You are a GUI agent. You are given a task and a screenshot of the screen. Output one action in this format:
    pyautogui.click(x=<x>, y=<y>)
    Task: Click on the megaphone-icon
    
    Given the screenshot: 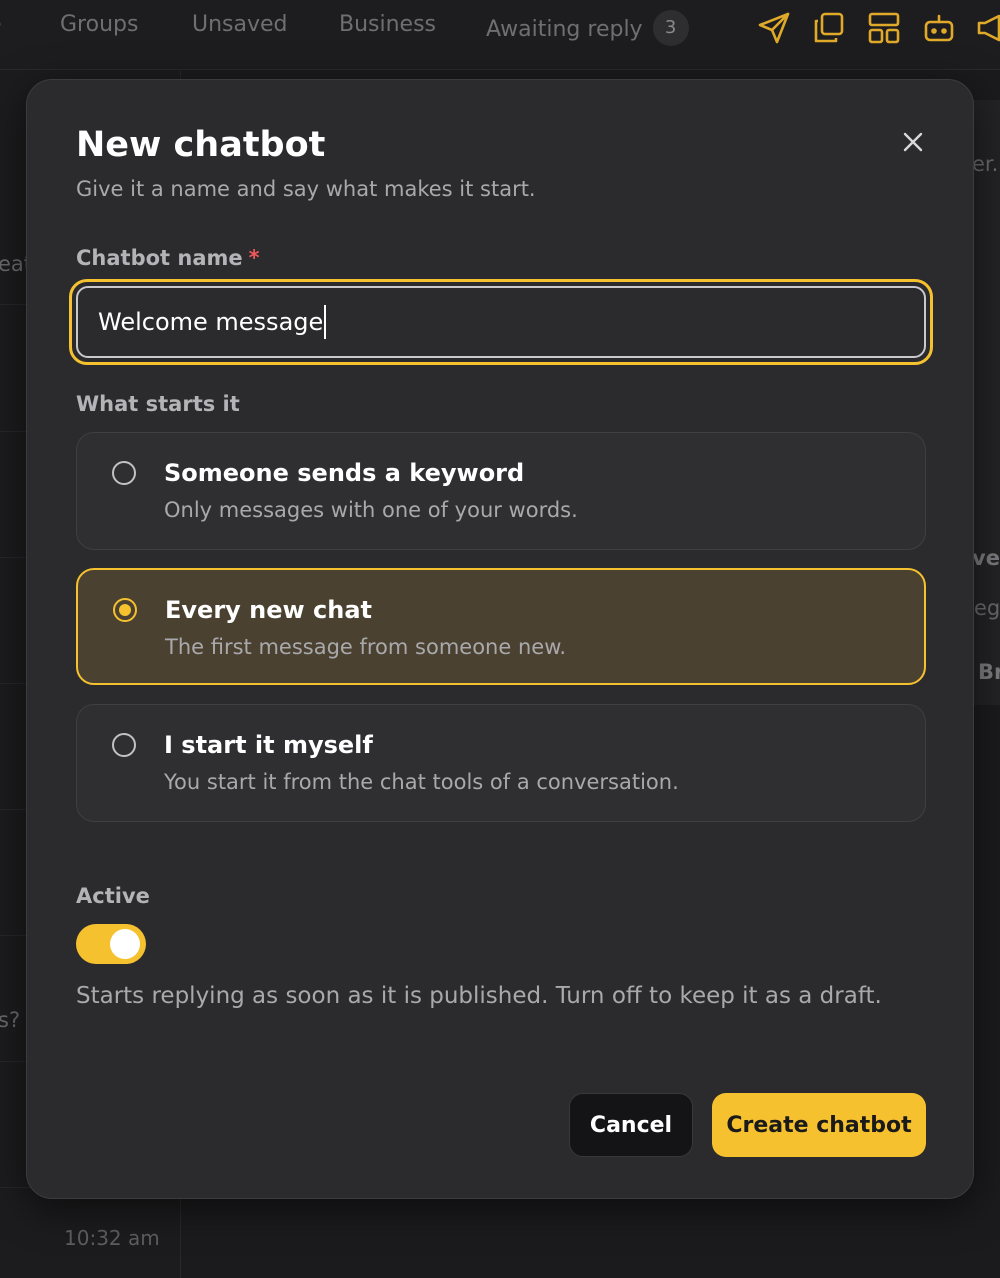 What is the action you would take?
    pyautogui.click(x=987, y=28)
    